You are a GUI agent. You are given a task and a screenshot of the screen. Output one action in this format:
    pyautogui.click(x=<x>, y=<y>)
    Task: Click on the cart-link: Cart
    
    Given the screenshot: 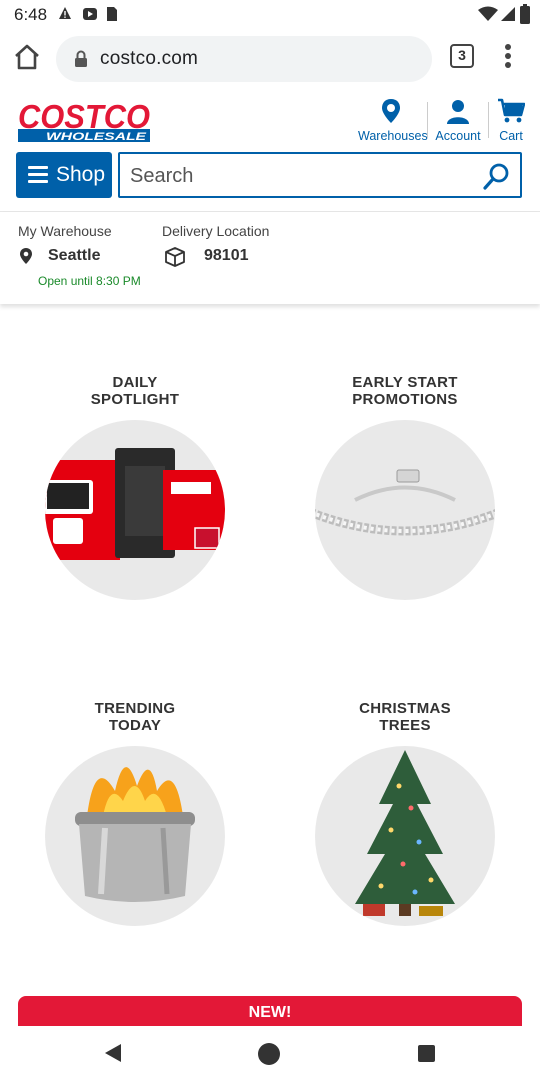 What is the action you would take?
    pyautogui.click(x=511, y=120)
    